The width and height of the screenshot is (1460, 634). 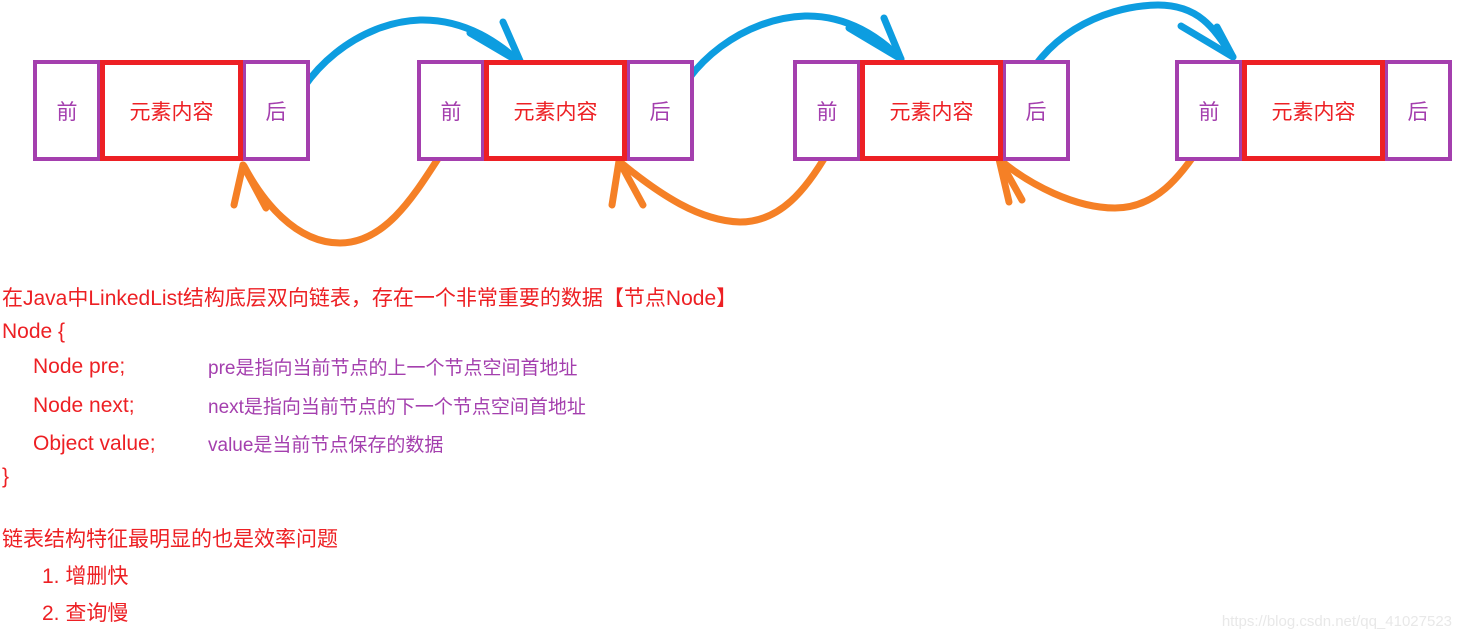 What do you see at coordinates (1336, 621) in the screenshot?
I see `watermark: https://blog.csdn.net/qq_41027523` at bounding box center [1336, 621].